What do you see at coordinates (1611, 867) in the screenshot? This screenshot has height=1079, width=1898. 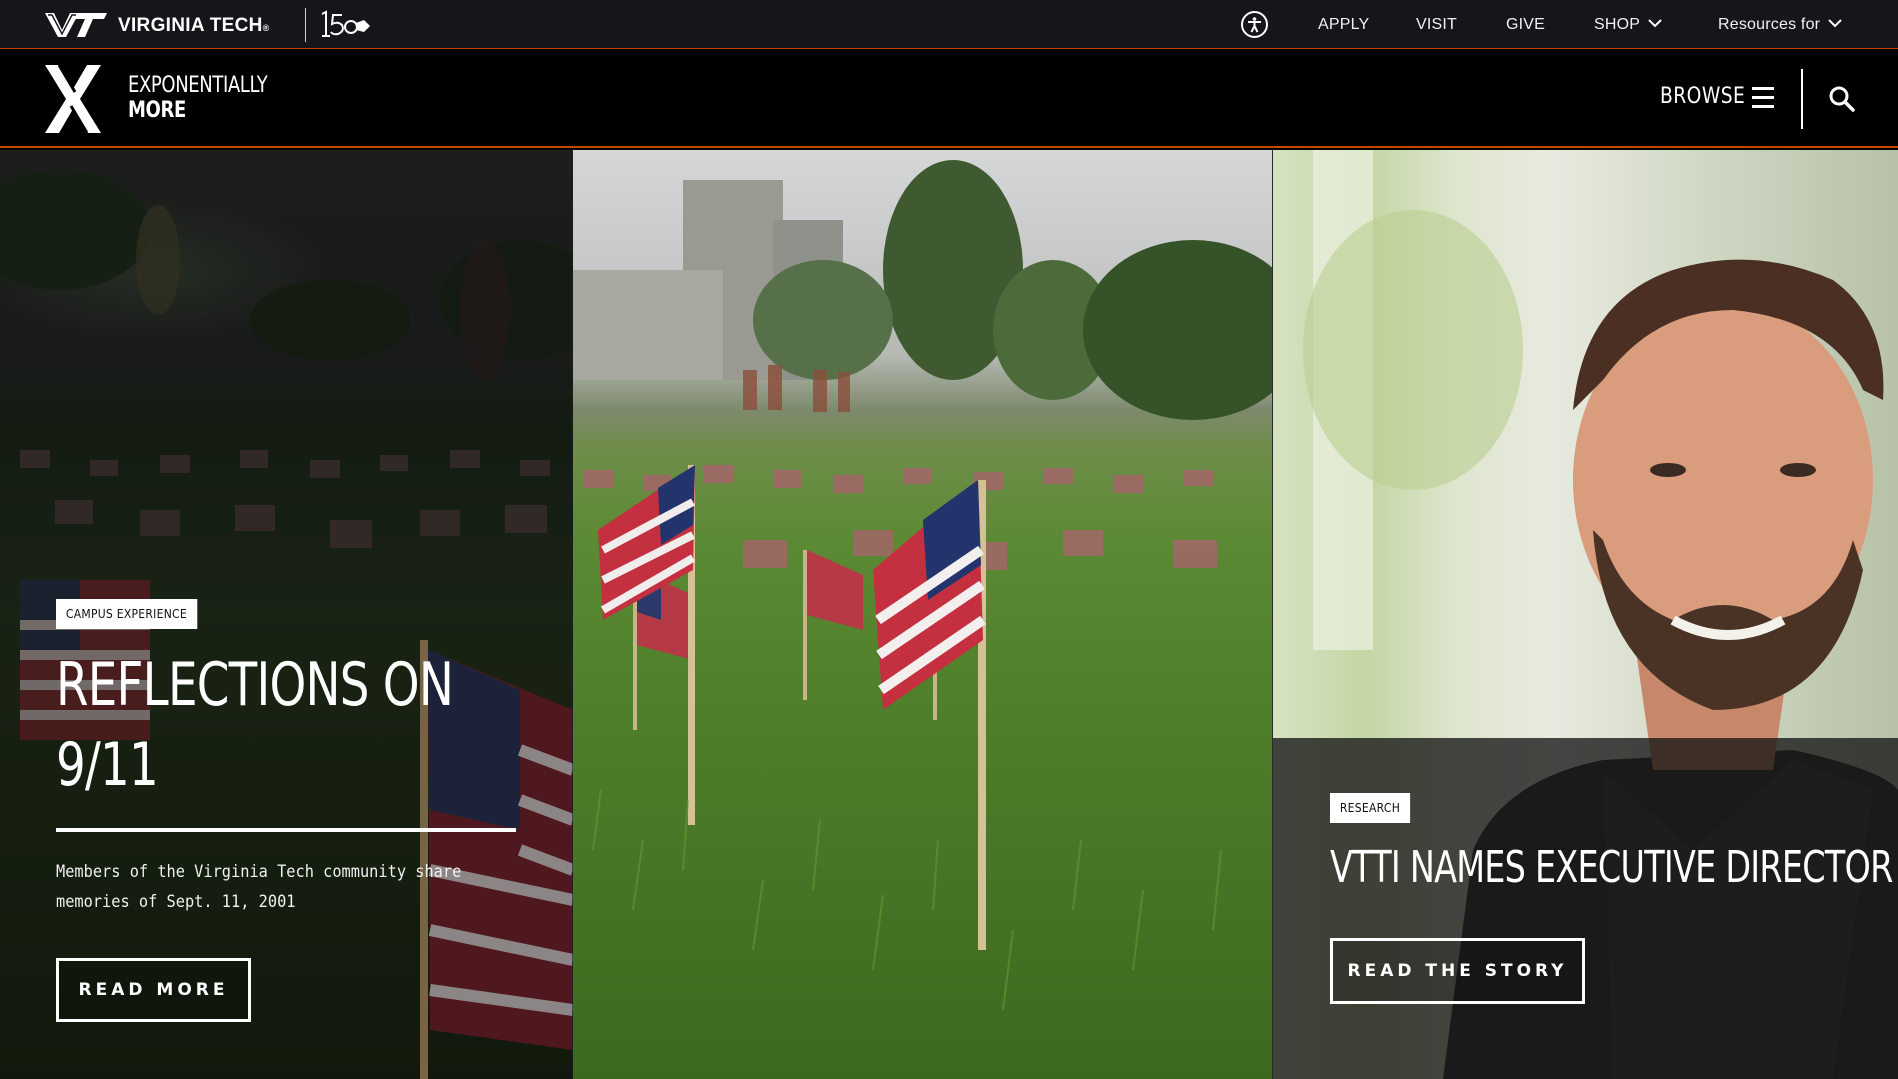 I see `story-headline: VTTI NAMES EXECUTIVE DIRECTOR` at bounding box center [1611, 867].